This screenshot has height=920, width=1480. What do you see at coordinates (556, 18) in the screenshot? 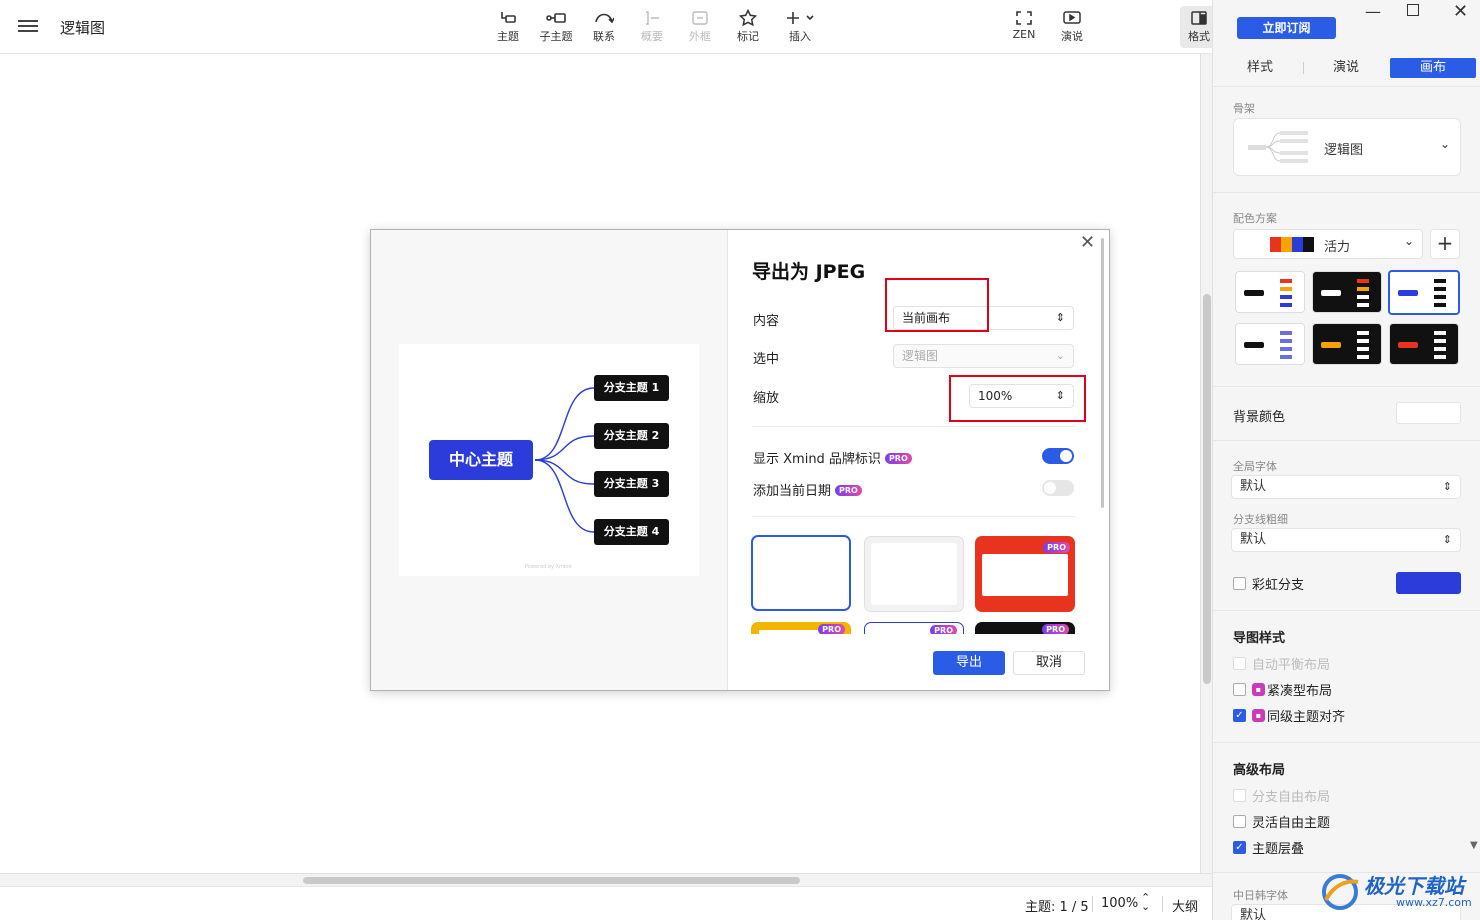
I see `subtopic-icon` at bounding box center [556, 18].